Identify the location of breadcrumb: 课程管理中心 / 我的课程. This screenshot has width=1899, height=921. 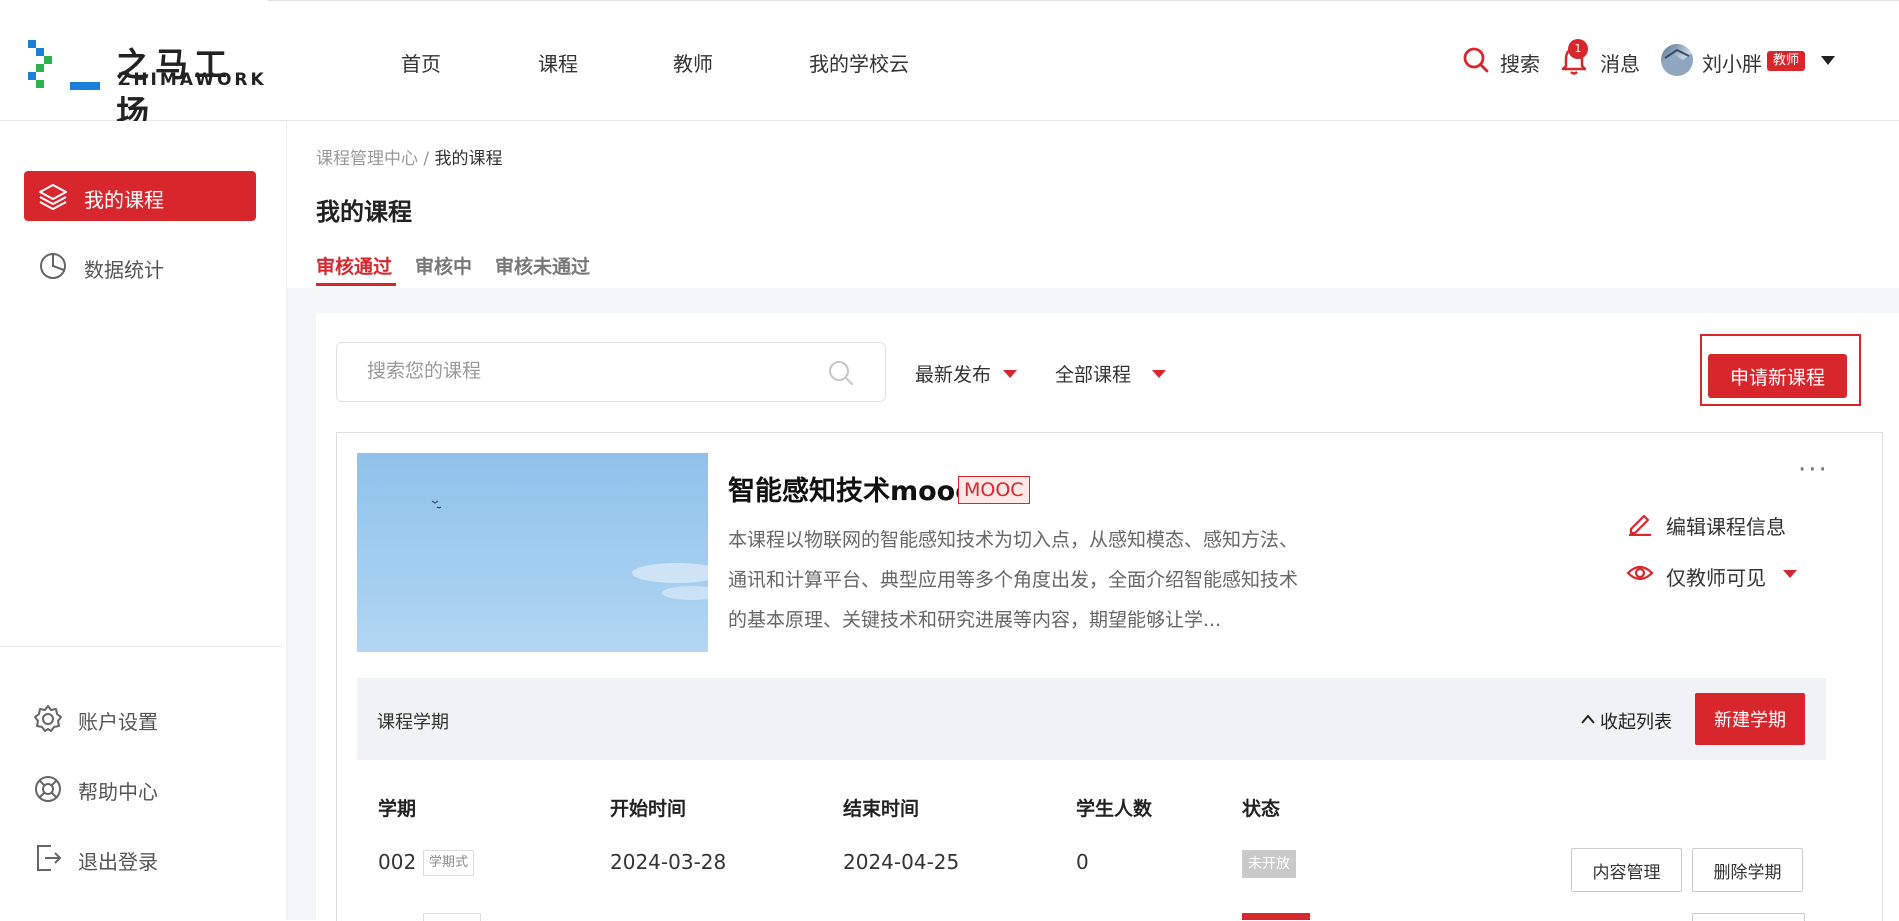
(409, 156).